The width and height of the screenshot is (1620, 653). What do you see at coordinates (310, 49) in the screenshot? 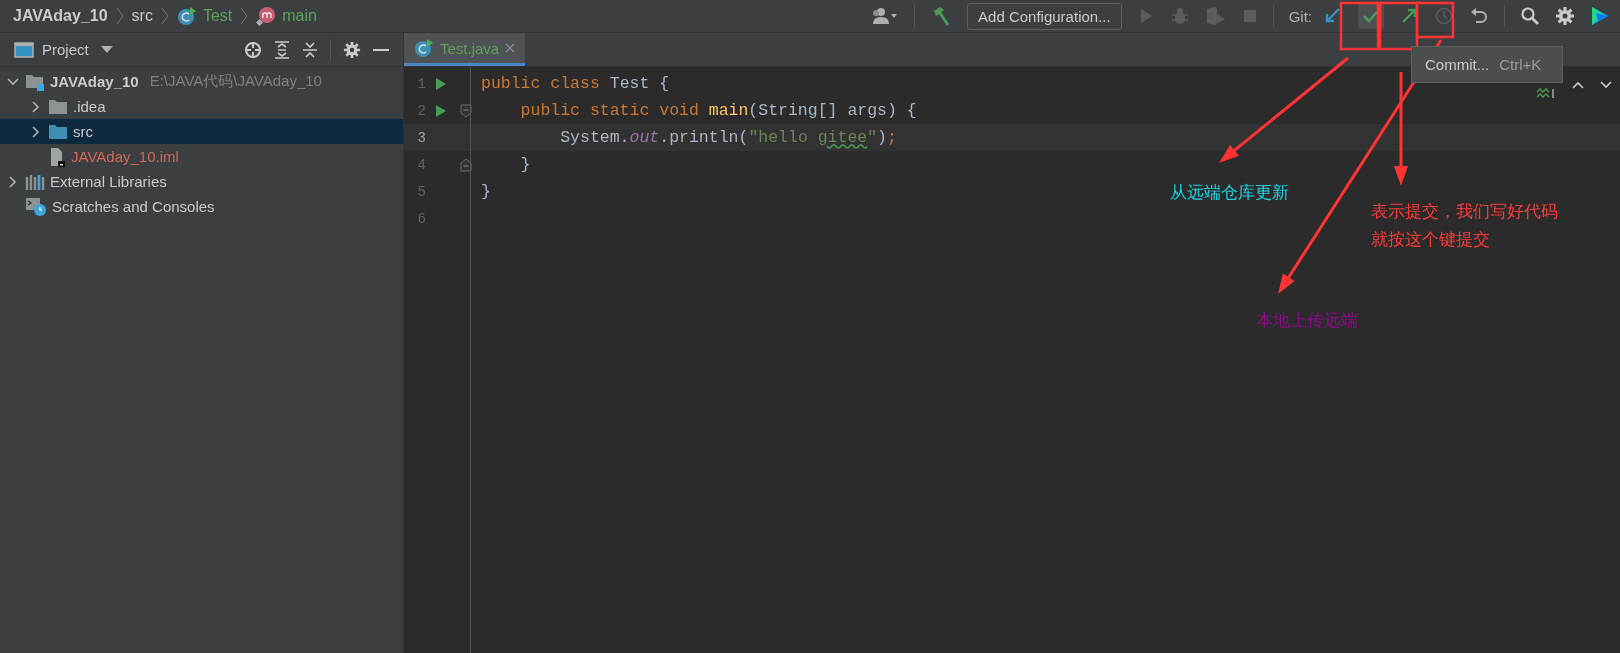
I see `collapse-all-icon` at bounding box center [310, 49].